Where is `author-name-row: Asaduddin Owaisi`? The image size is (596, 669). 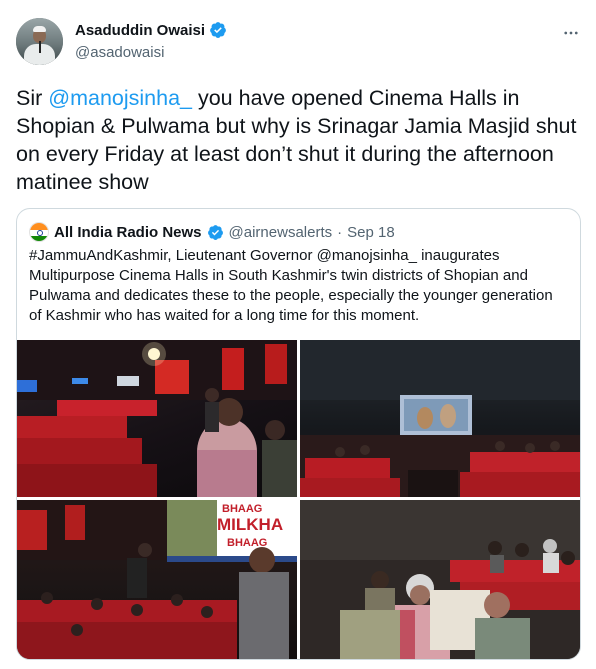 author-name-row: Asaduddin Owaisi is located at coordinates (151, 30).